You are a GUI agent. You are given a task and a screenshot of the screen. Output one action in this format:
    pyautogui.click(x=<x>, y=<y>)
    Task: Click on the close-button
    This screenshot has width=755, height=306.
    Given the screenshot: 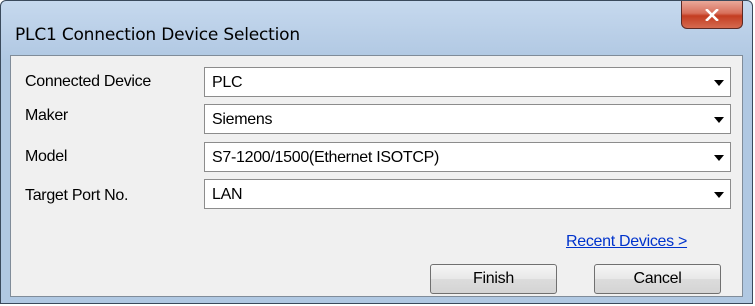 What is the action you would take?
    pyautogui.click(x=712, y=15)
    